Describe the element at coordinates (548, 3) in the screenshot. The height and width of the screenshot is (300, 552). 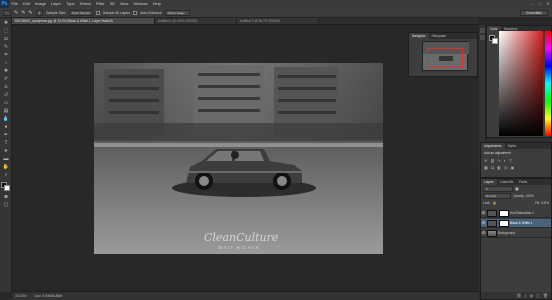
I see `close-button: ✕` at that location.